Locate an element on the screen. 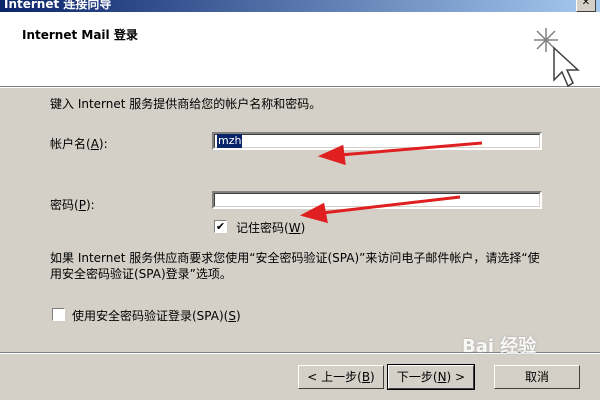 The width and height of the screenshot is (600, 400). watermark: Bai 经验 is located at coordinates (499, 346).